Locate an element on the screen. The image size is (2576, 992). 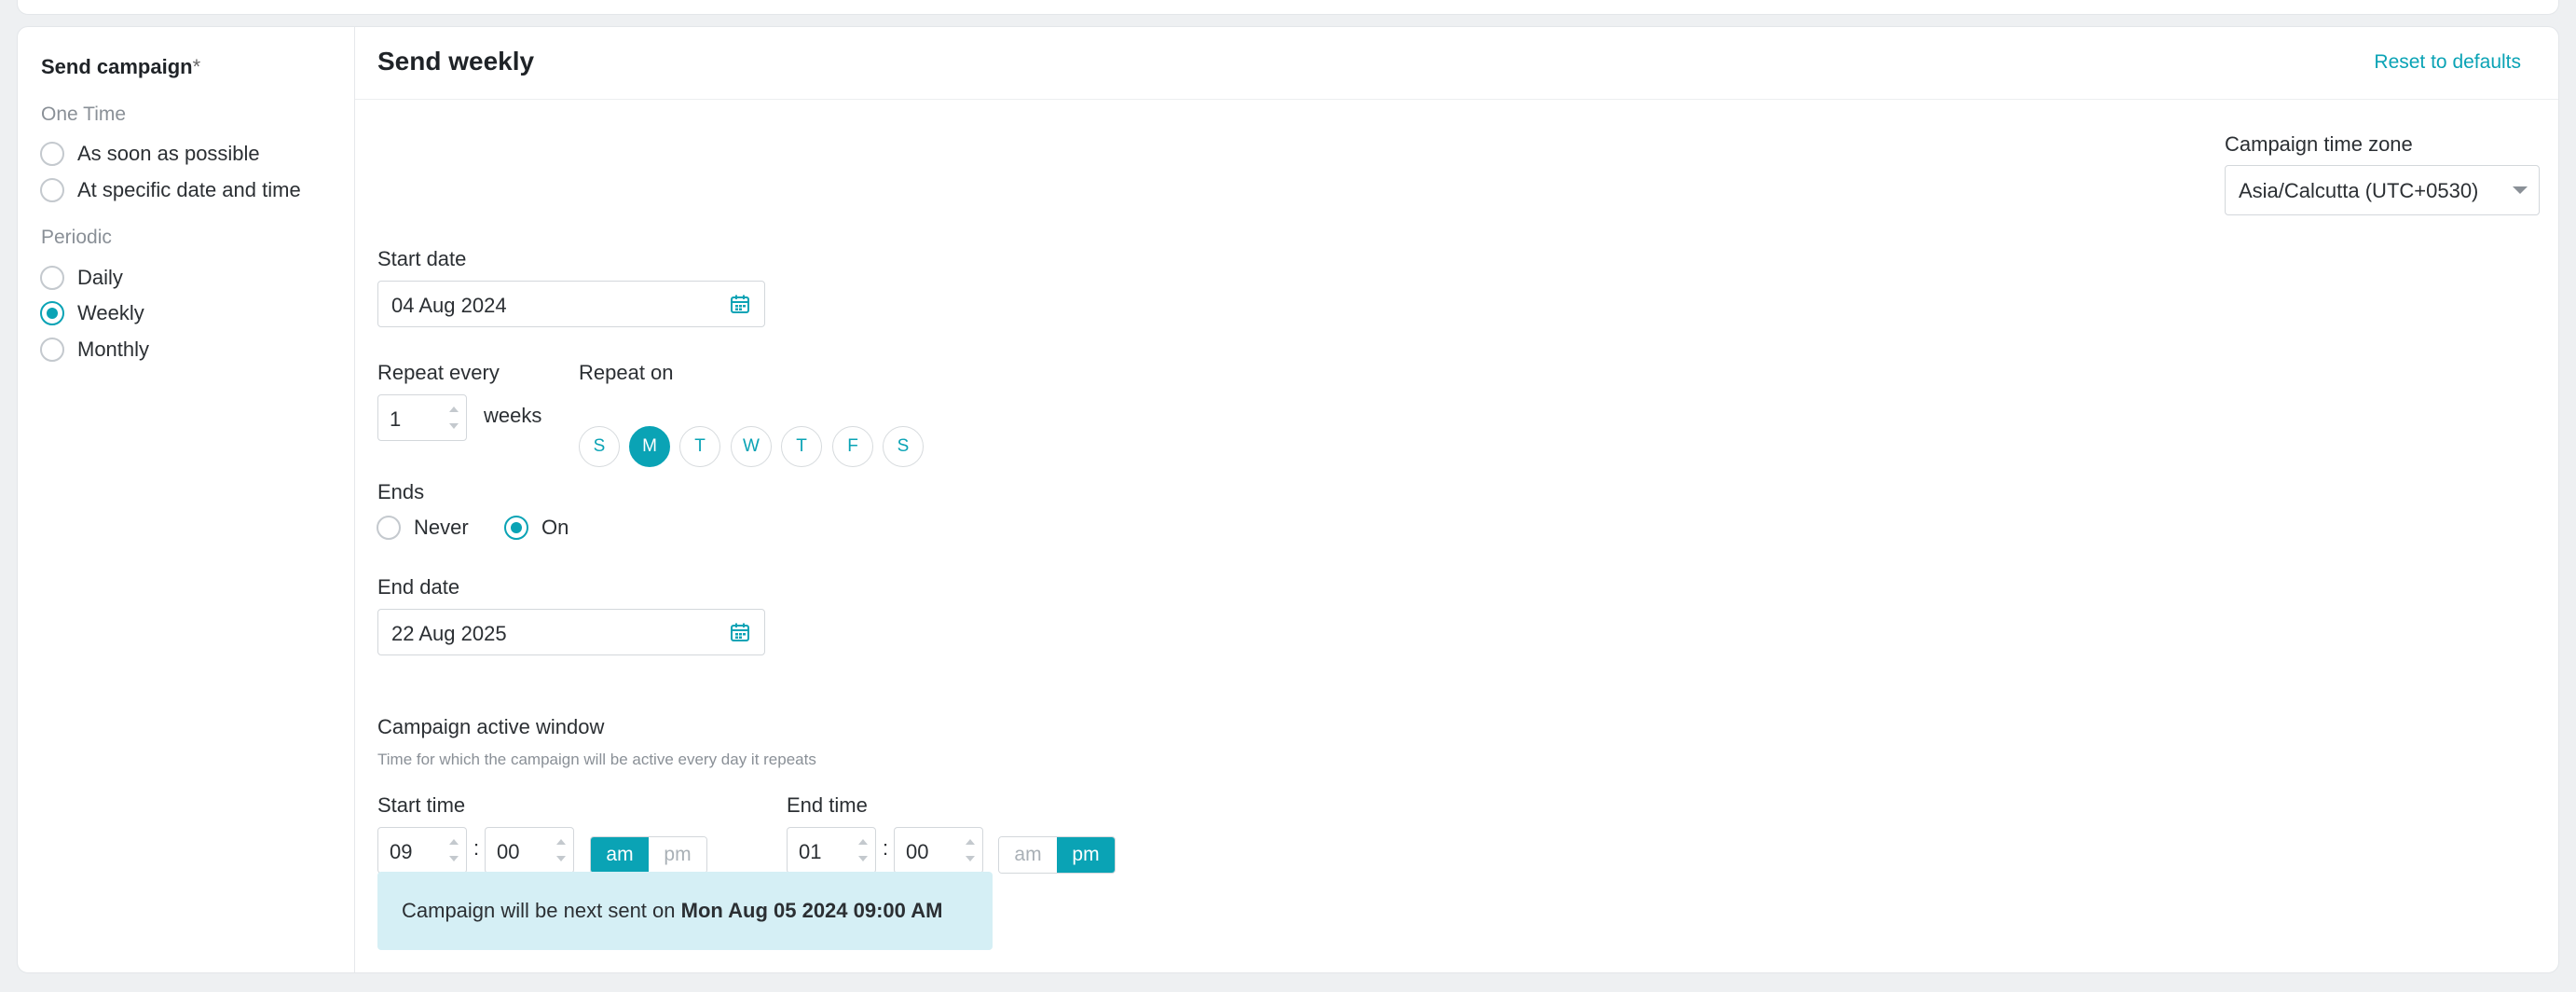
end-hour-value: 01 is located at coordinates (810, 851).